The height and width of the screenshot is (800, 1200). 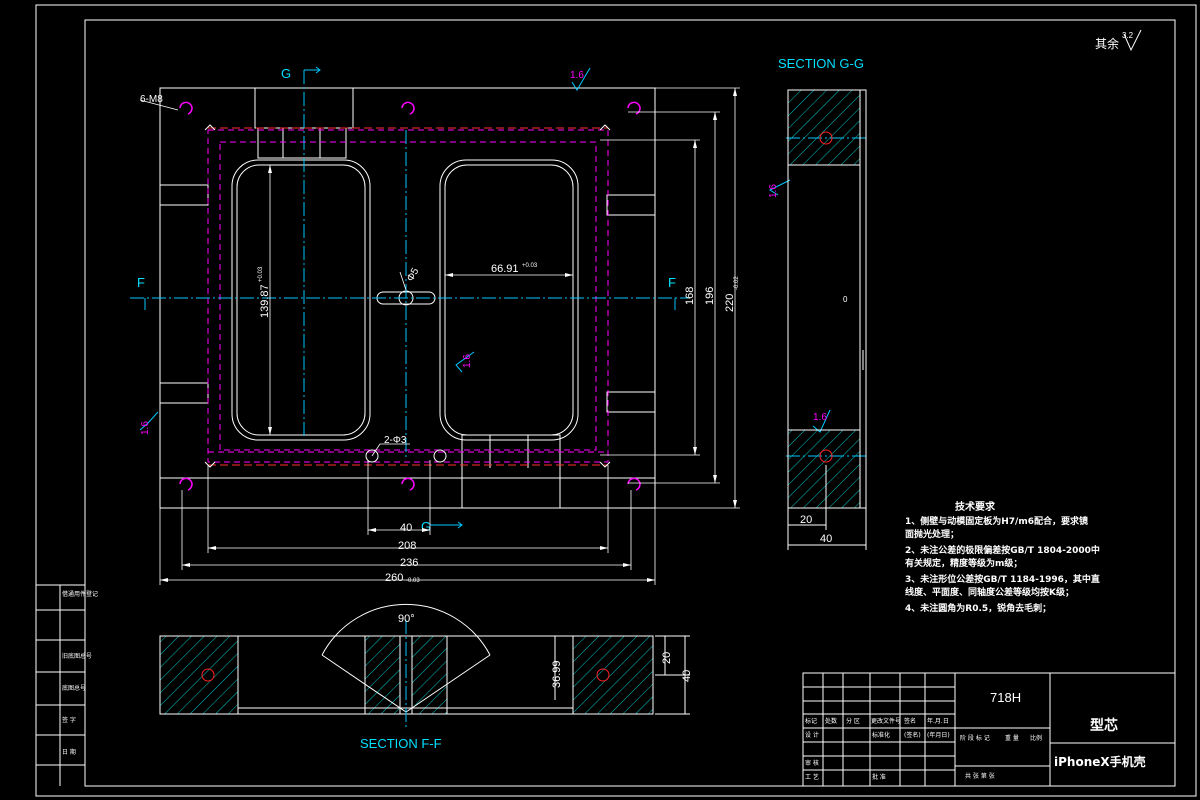 I want to click on title-block, so click(x=989, y=729).